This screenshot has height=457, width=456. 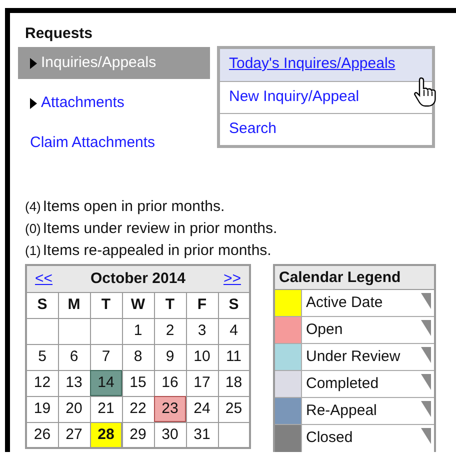 What do you see at coordinates (202, 331) in the screenshot?
I see `day-cell: 3` at bounding box center [202, 331].